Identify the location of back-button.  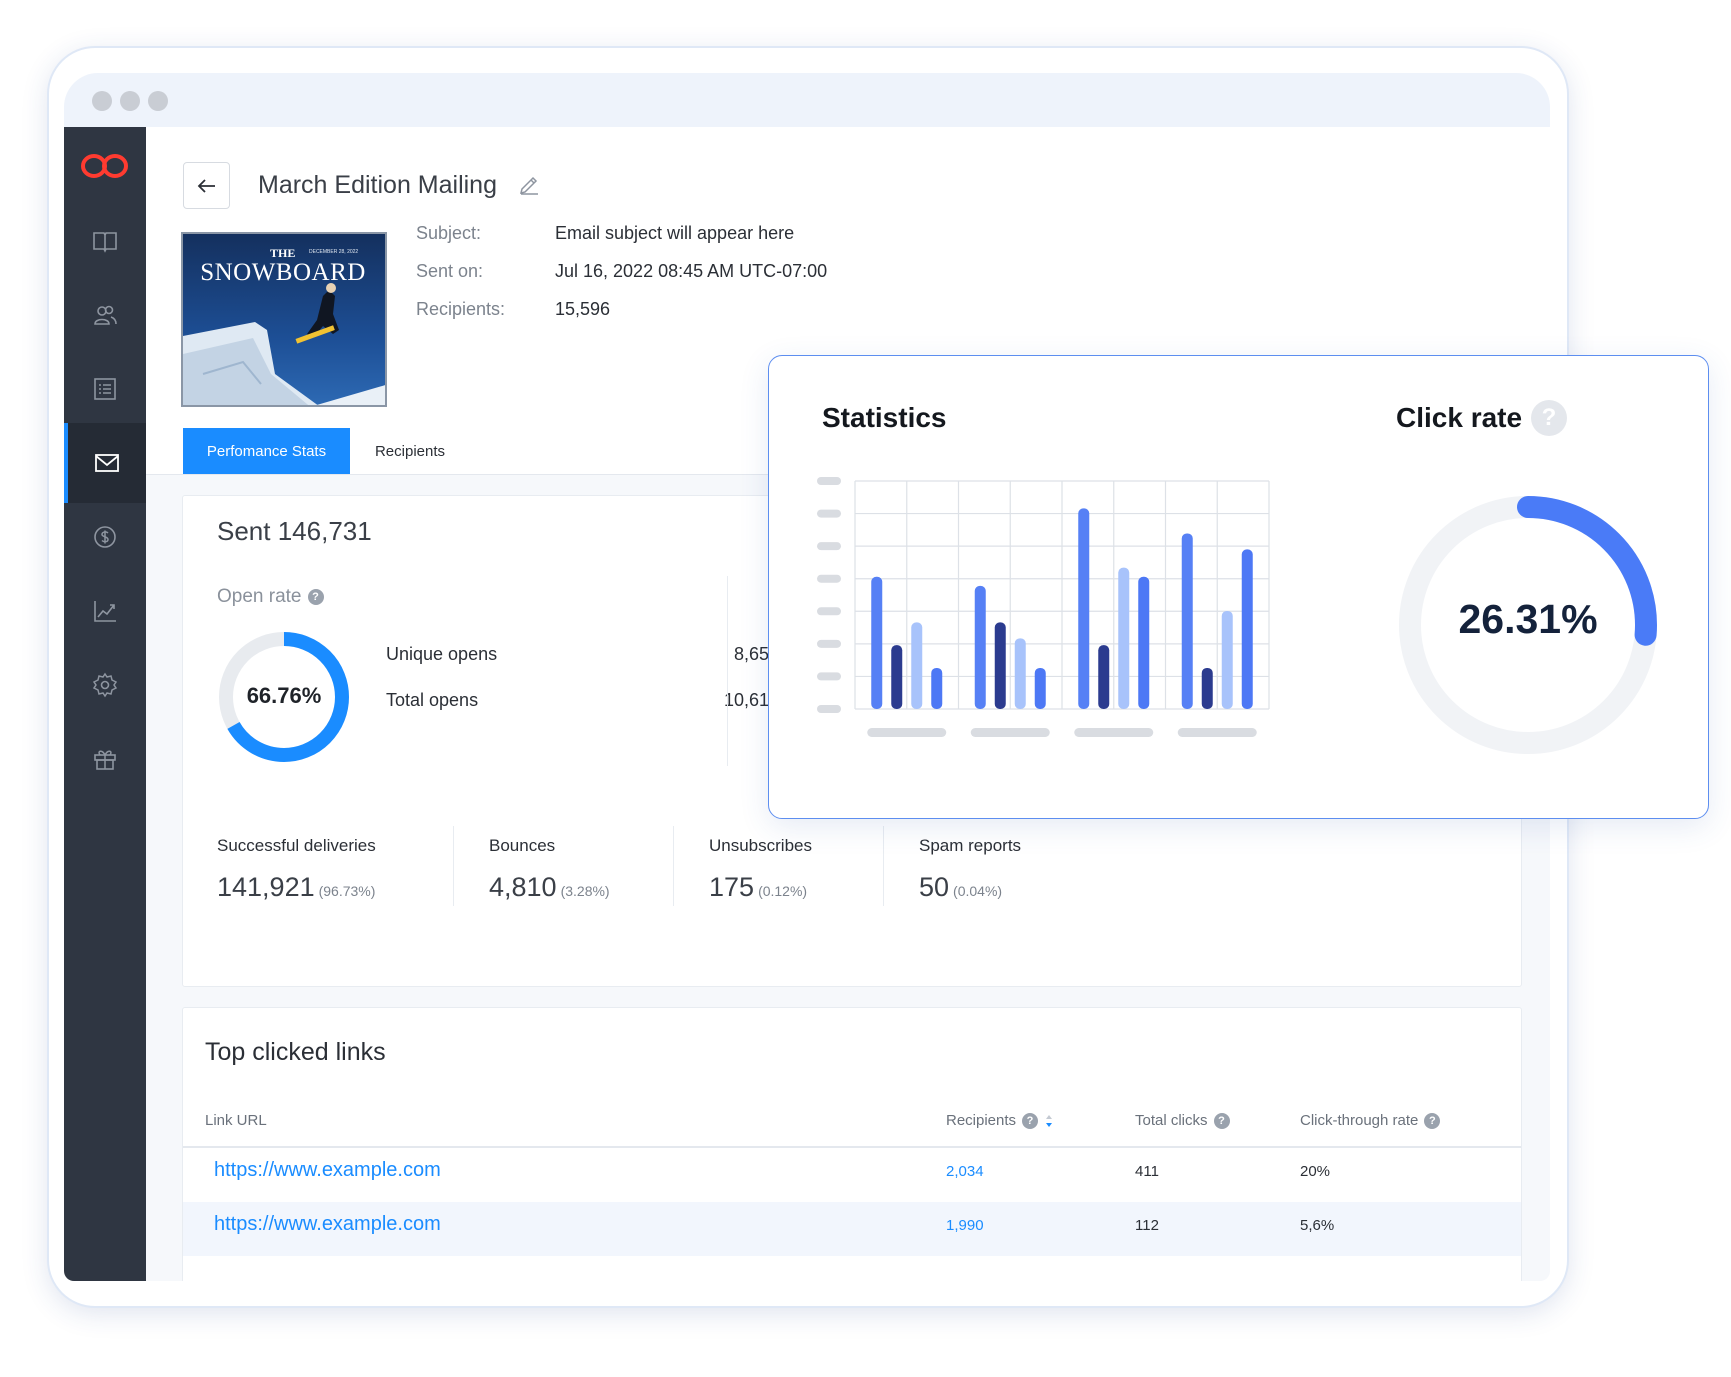
(206, 185).